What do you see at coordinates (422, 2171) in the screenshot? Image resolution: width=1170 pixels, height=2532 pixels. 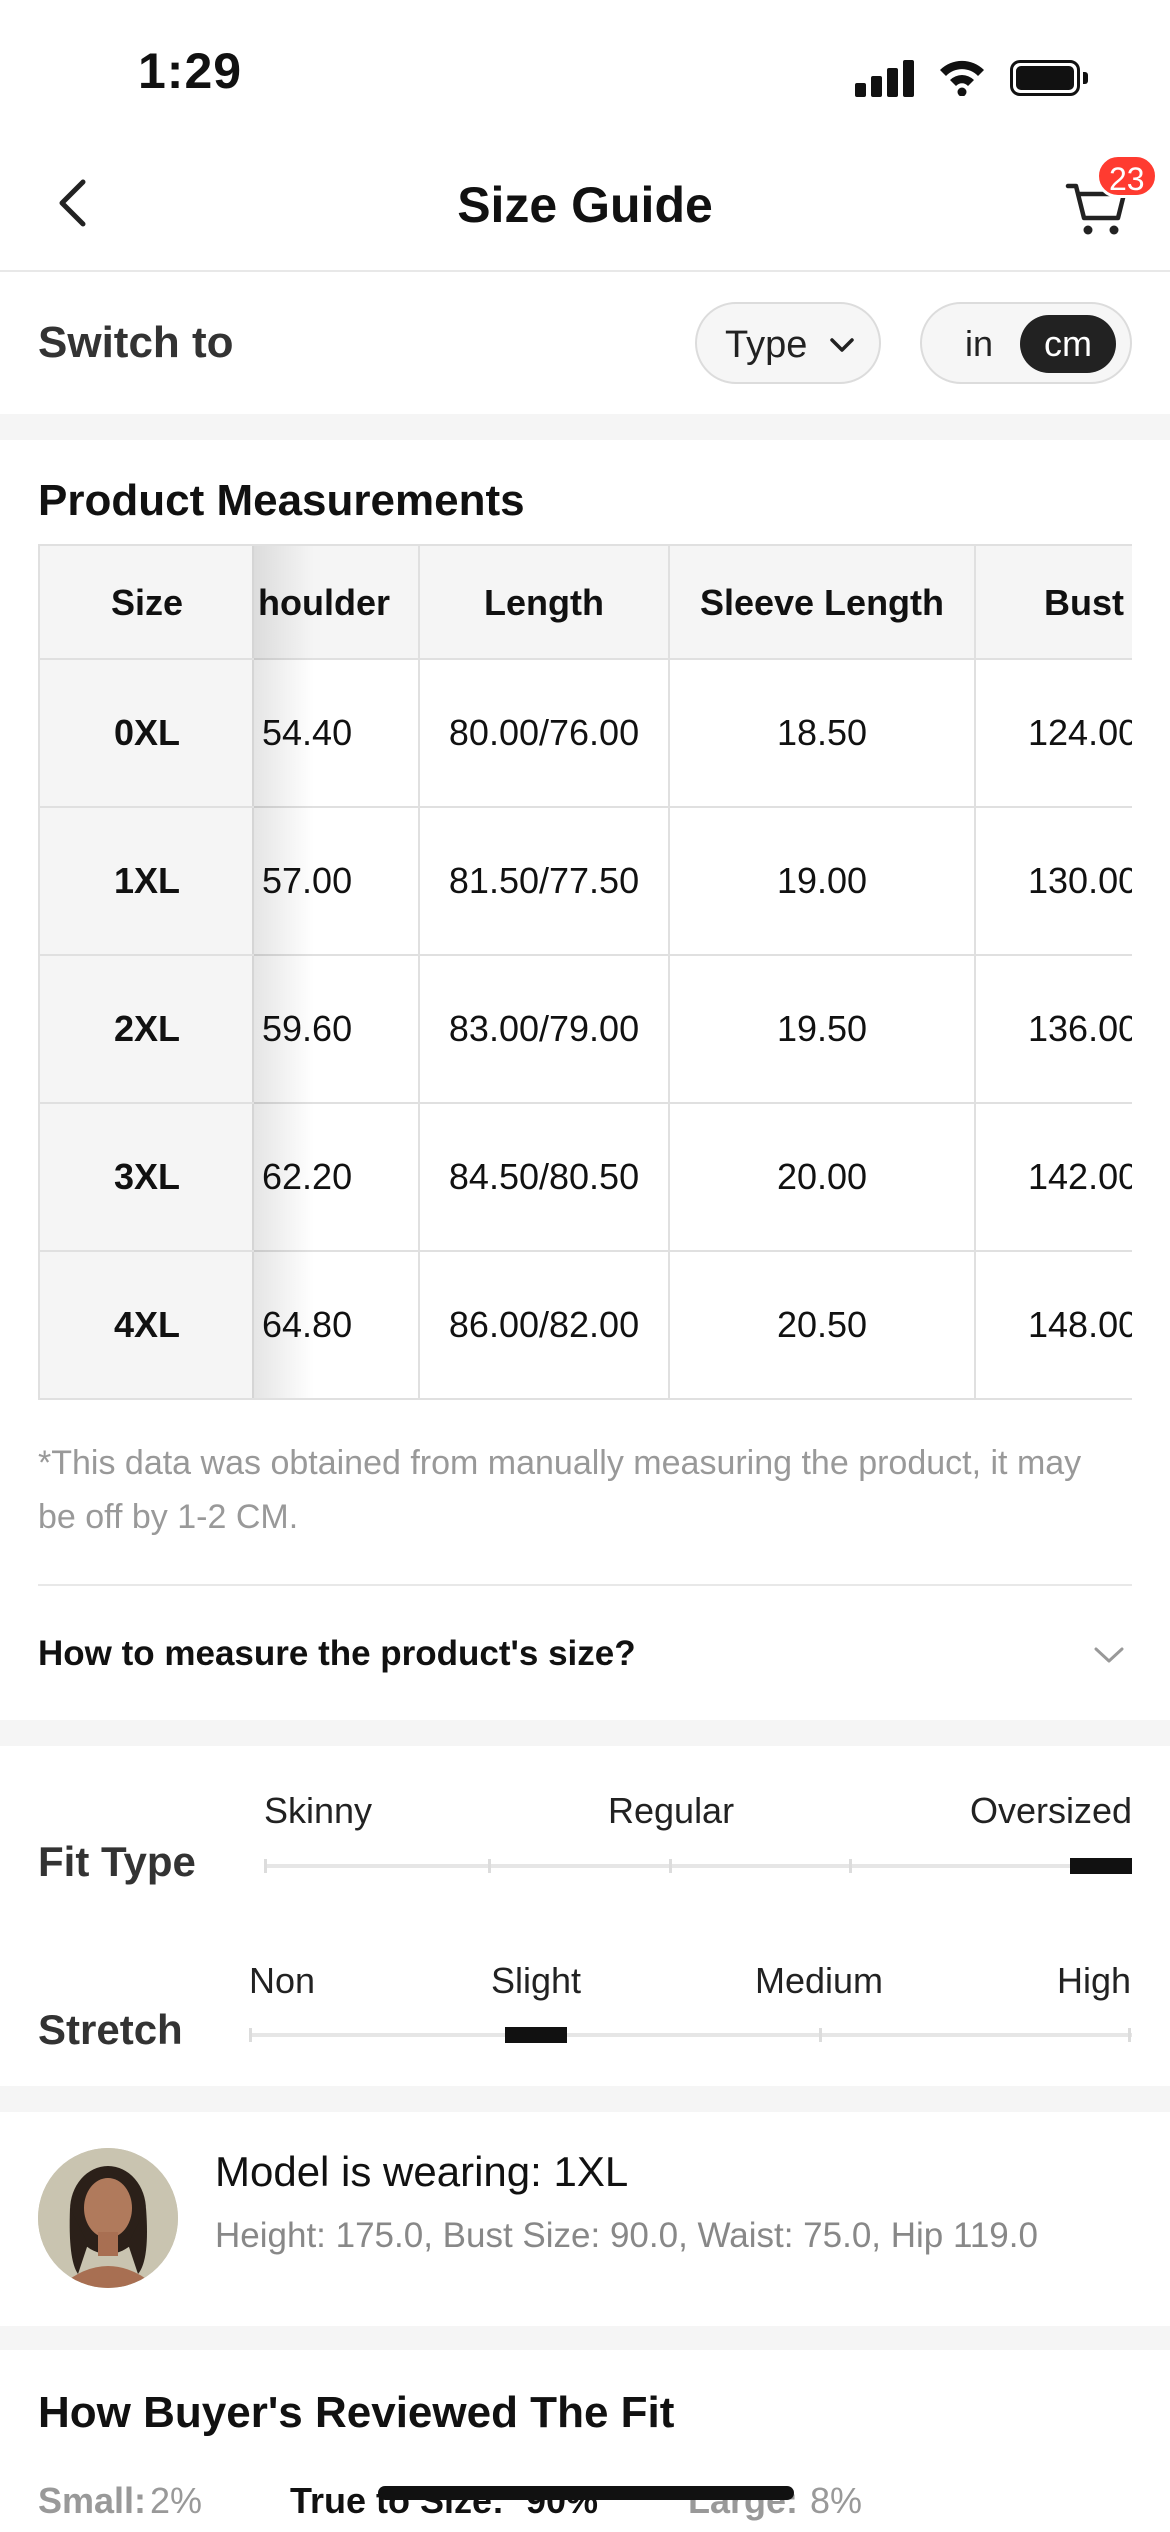 I see `model-wearing-size: Model is wearing: 1XL` at bounding box center [422, 2171].